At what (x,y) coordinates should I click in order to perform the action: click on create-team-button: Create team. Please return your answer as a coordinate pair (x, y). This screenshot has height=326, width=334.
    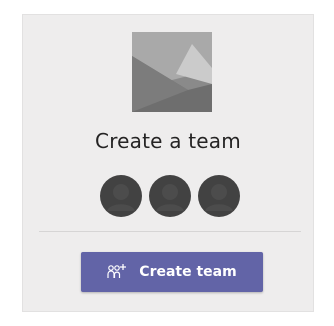
    Looking at the image, I should click on (172, 272).